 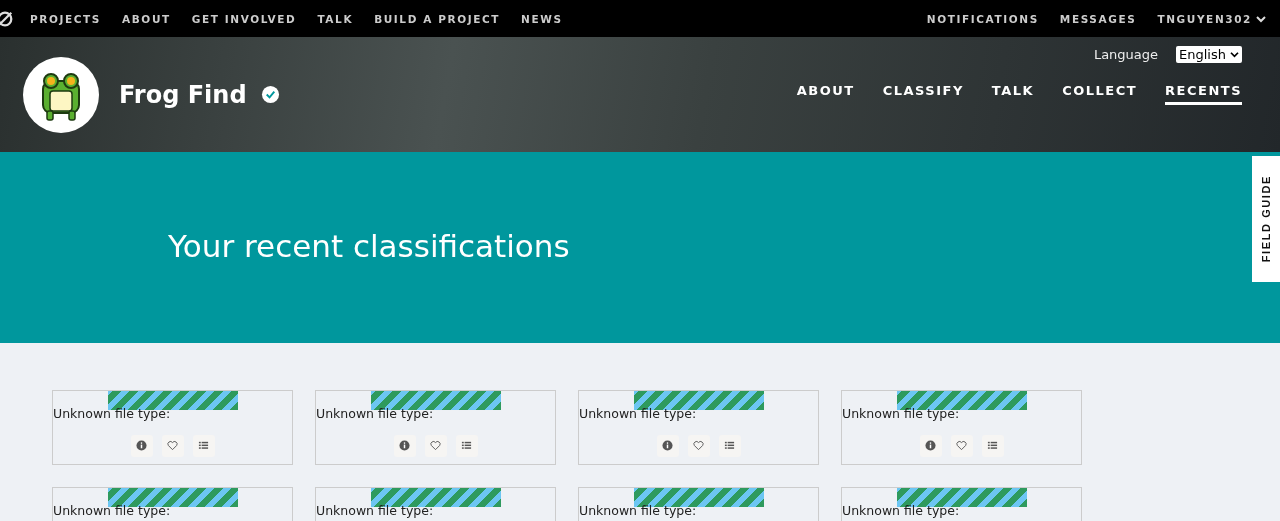 What do you see at coordinates (369, 246) in the screenshot?
I see `page-heading: Your recent classifications` at bounding box center [369, 246].